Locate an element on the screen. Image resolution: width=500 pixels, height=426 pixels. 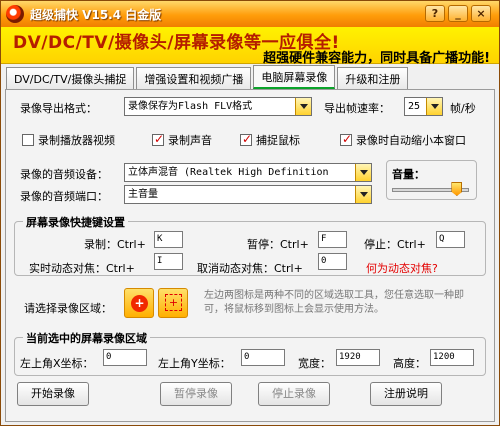
plus-circle-icon: + is located at coordinates (139, 303).